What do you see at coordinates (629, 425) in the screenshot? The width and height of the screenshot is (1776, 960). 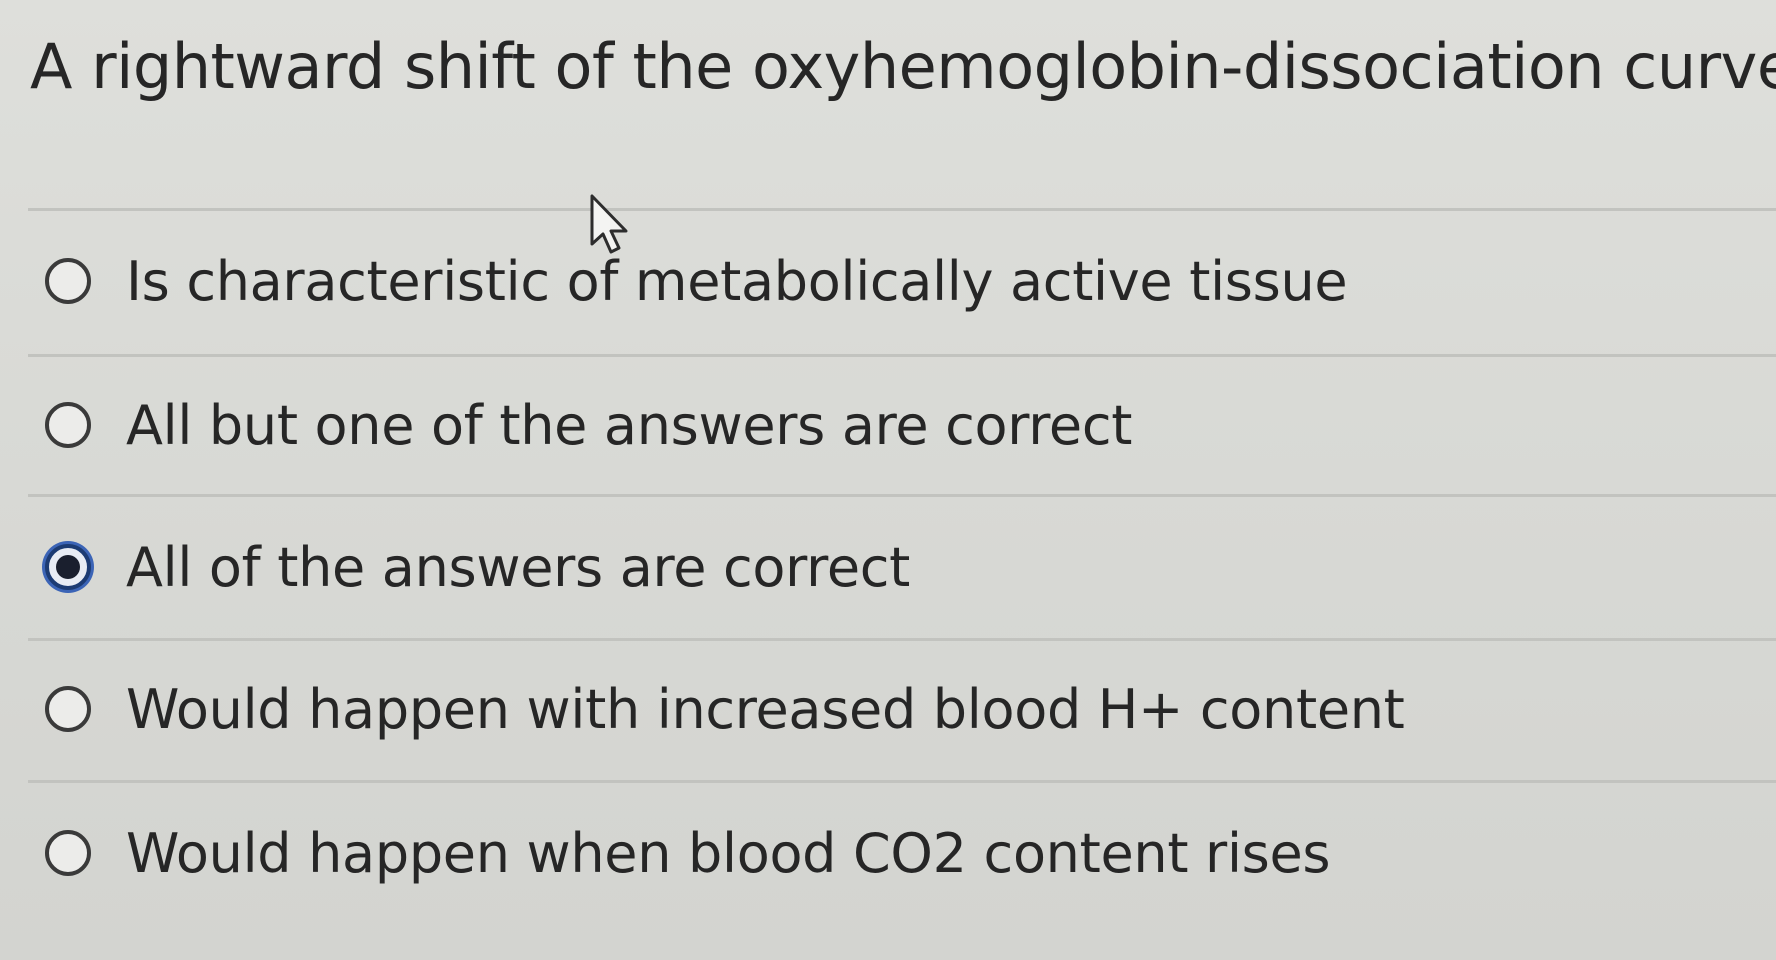 I see `option-label: All but one of the answers are correct` at bounding box center [629, 425].